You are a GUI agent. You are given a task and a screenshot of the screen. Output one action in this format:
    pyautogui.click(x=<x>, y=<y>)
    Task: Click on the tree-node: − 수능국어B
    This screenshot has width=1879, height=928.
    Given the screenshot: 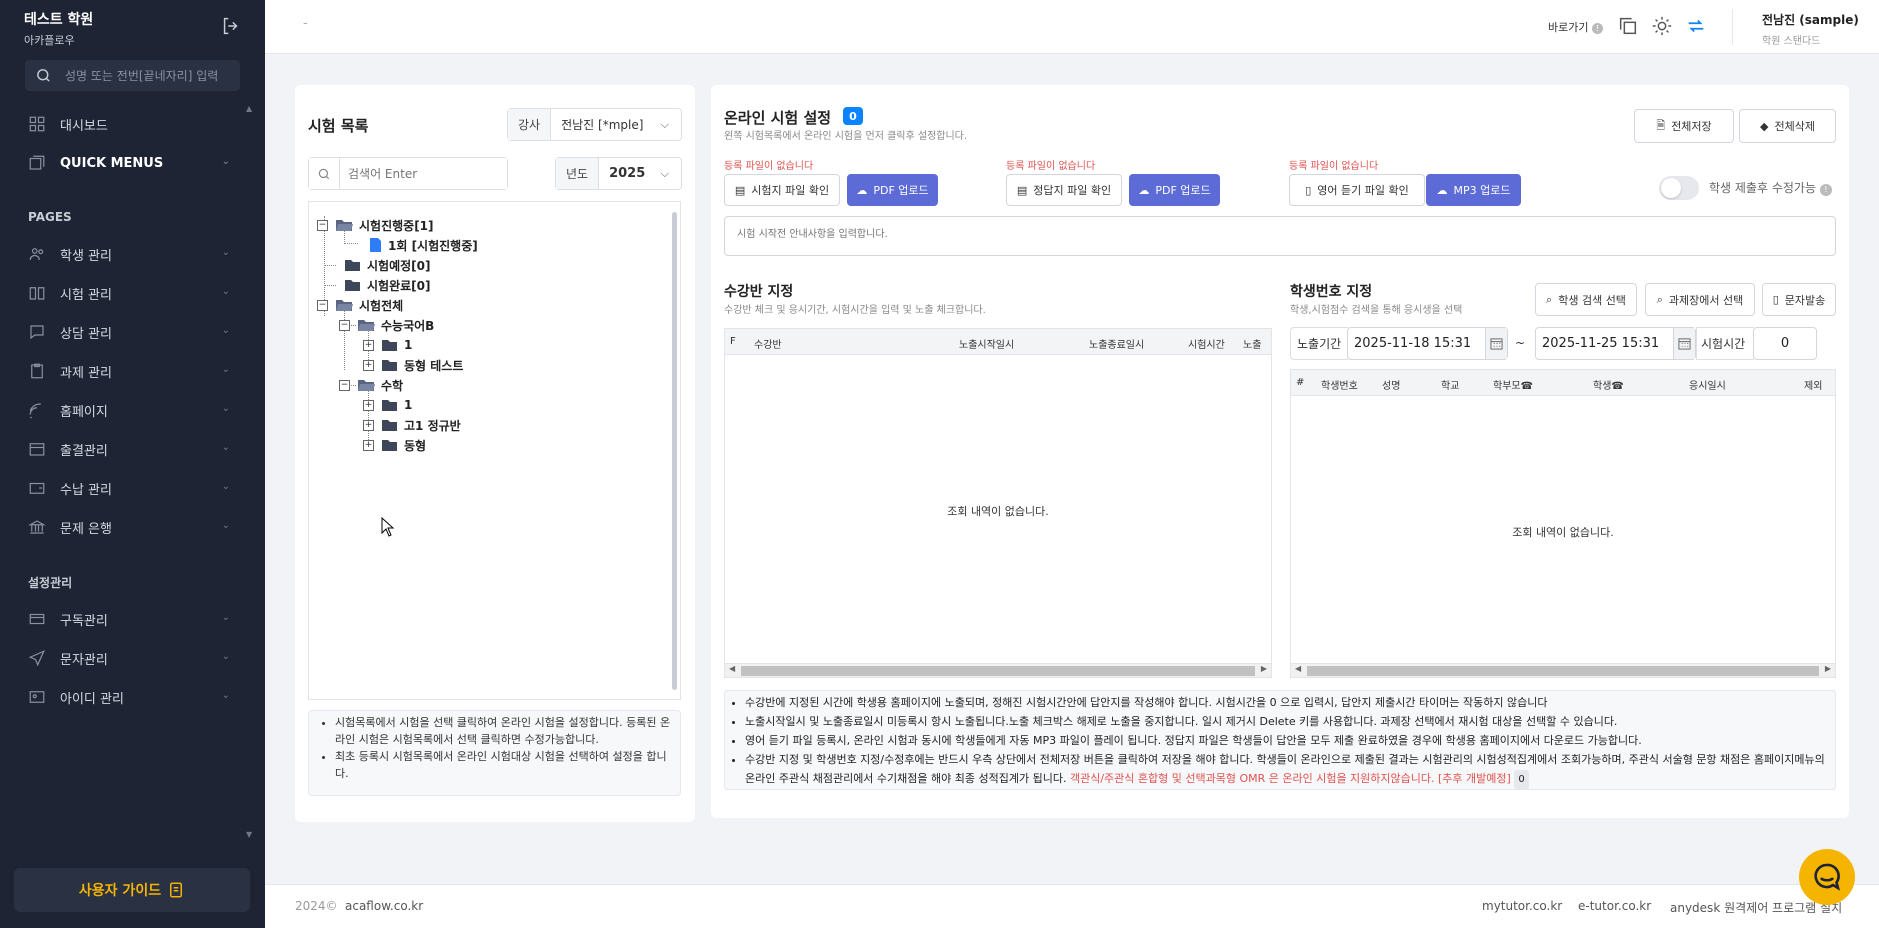 What is the action you would take?
    pyautogui.click(x=386, y=325)
    